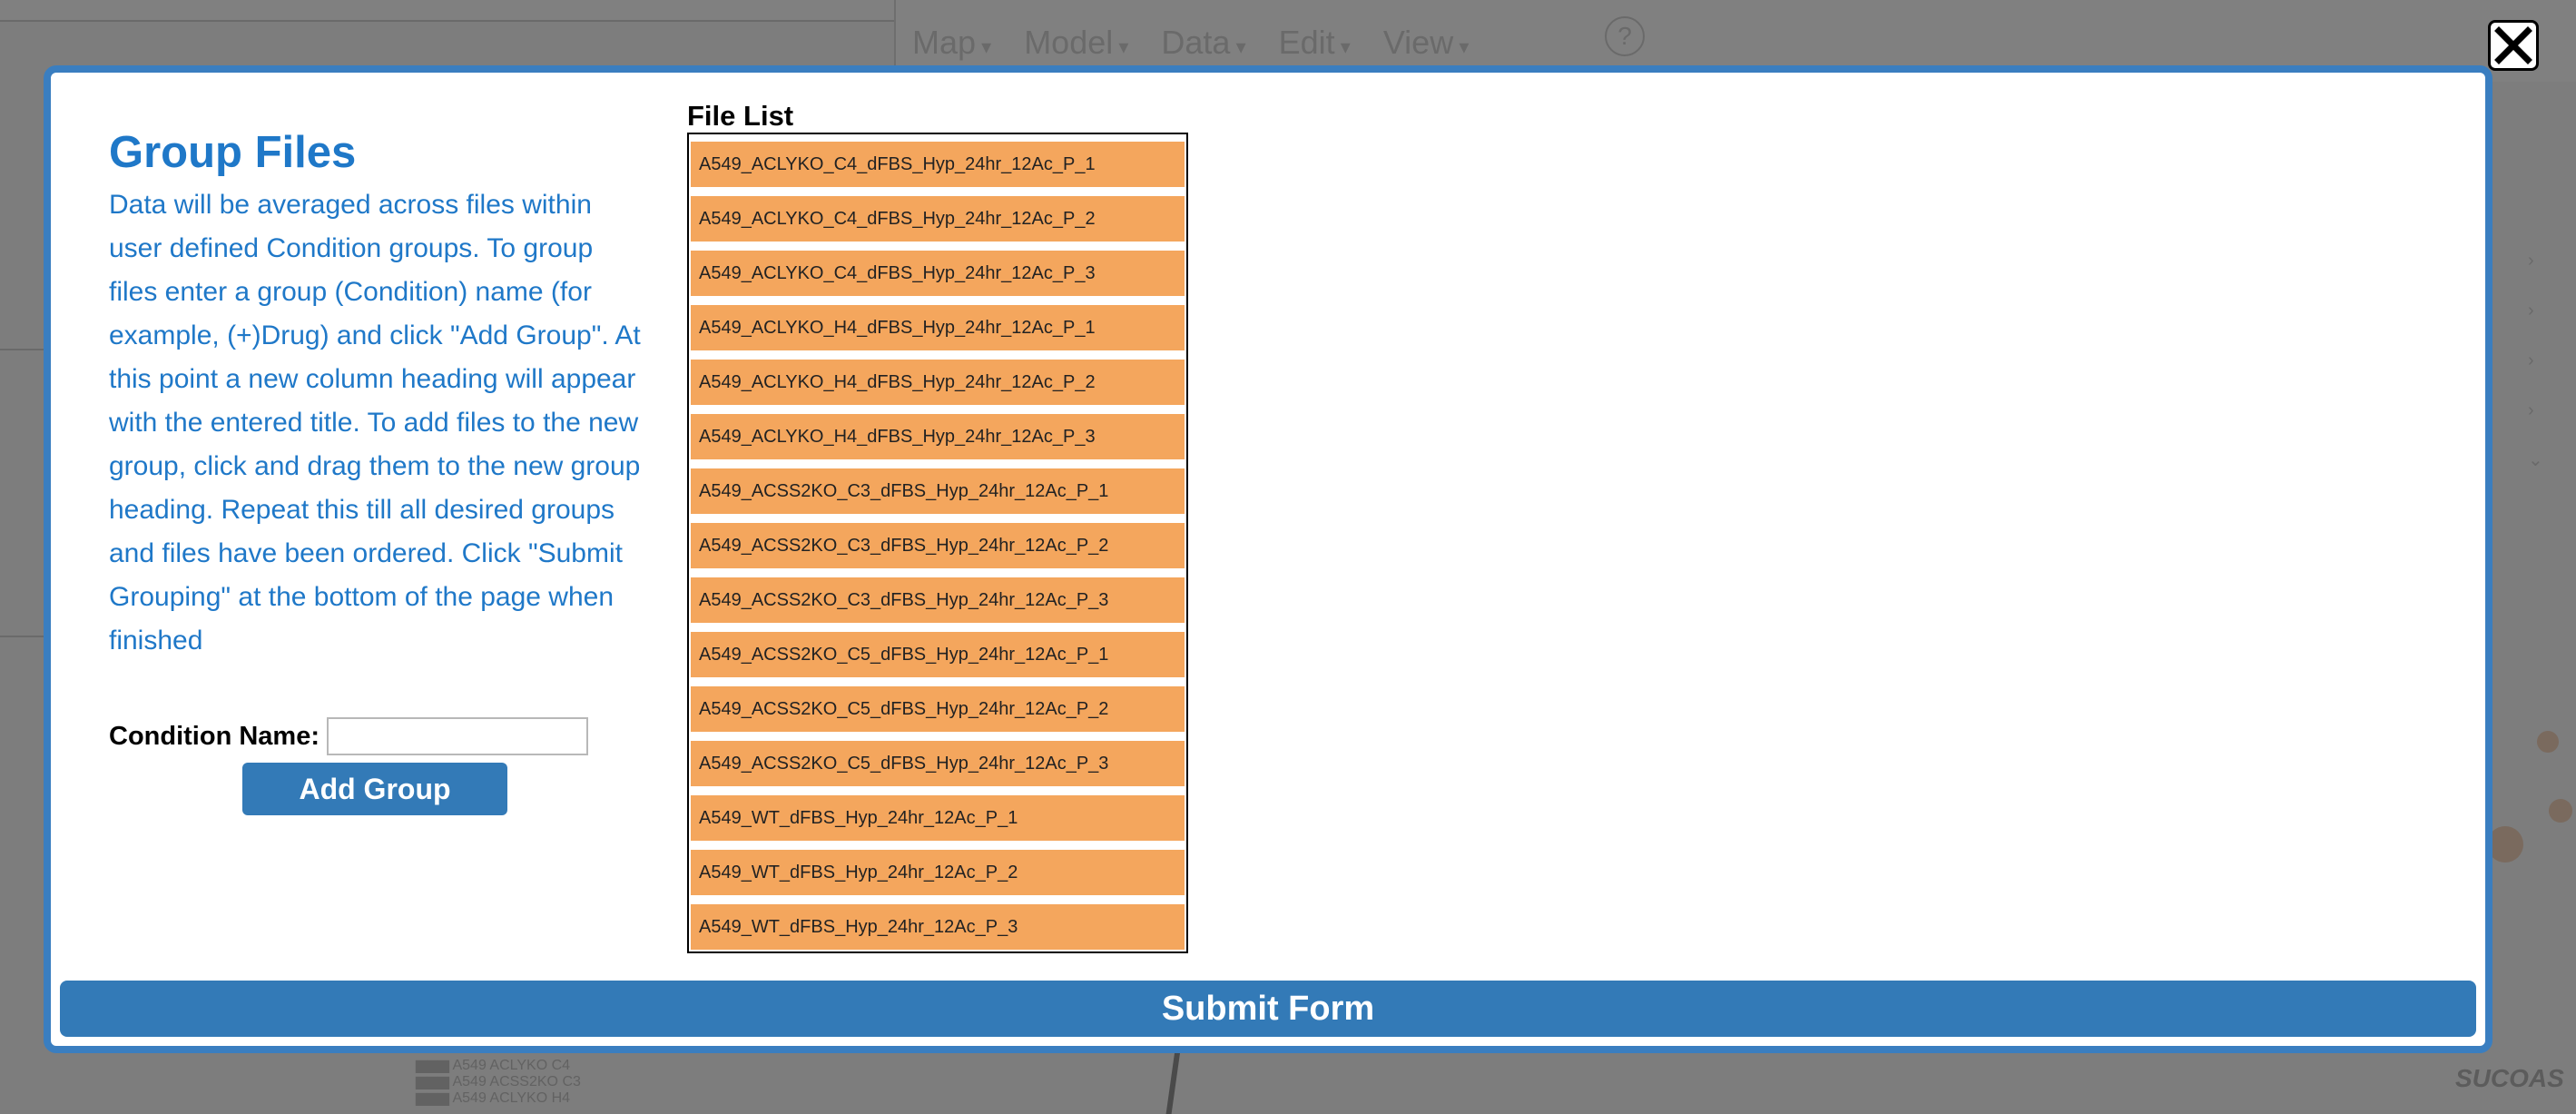 Image resolution: width=2576 pixels, height=1114 pixels. I want to click on menu-view: View, so click(1426, 43).